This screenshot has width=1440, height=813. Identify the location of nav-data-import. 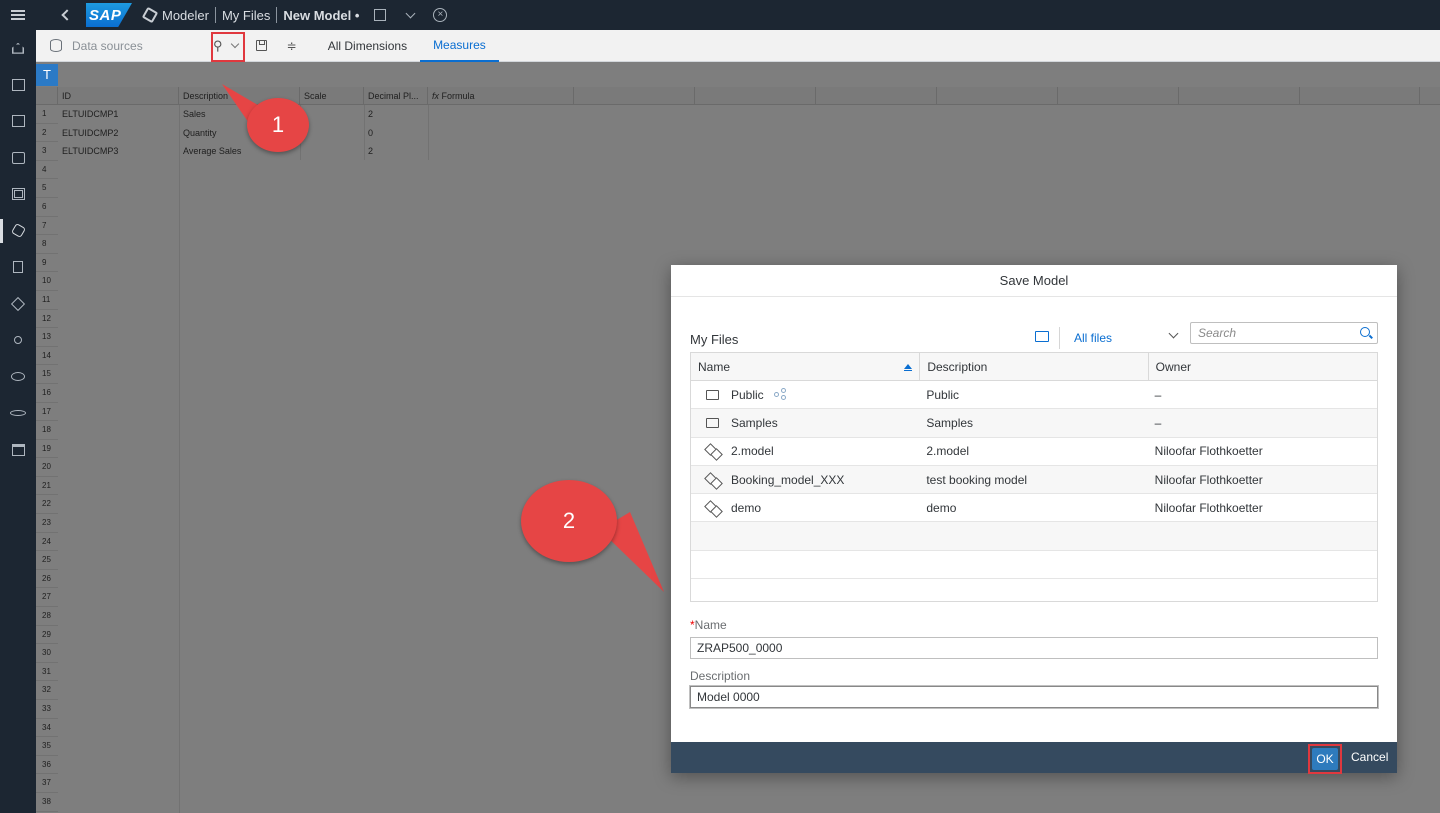
(18, 267).